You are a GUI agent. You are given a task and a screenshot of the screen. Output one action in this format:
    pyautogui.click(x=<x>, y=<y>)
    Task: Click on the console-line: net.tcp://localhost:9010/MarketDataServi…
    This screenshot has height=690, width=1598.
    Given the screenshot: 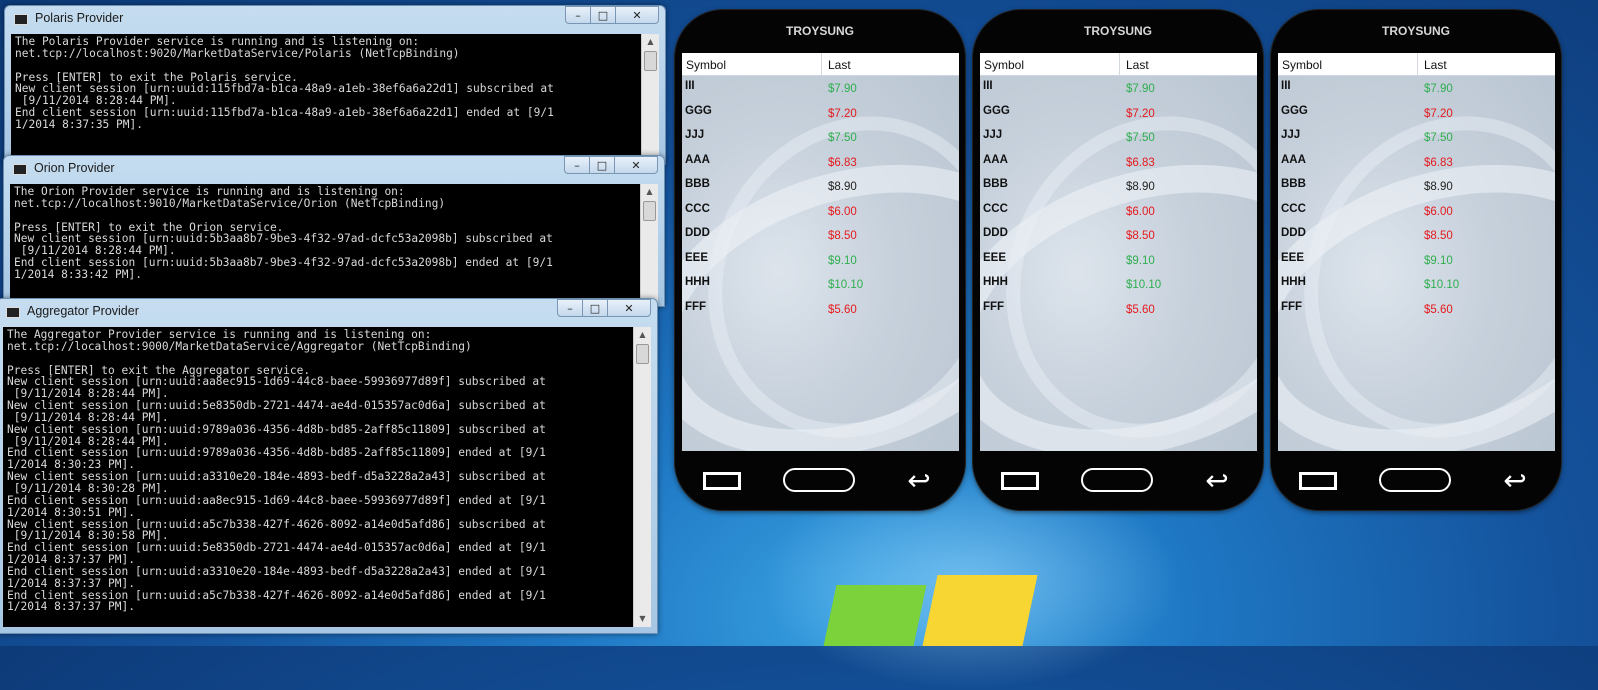 What is the action you would take?
    pyautogui.click(x=230, y=203)
    